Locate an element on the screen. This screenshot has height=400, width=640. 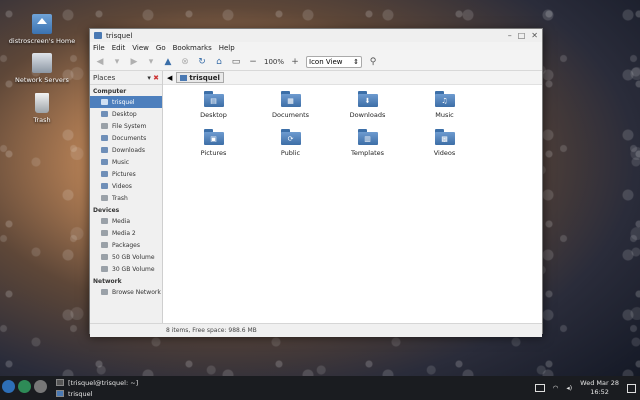
sidebar-item-30gb-volume: 30 GB Volume is located at coordinates (126, 269).